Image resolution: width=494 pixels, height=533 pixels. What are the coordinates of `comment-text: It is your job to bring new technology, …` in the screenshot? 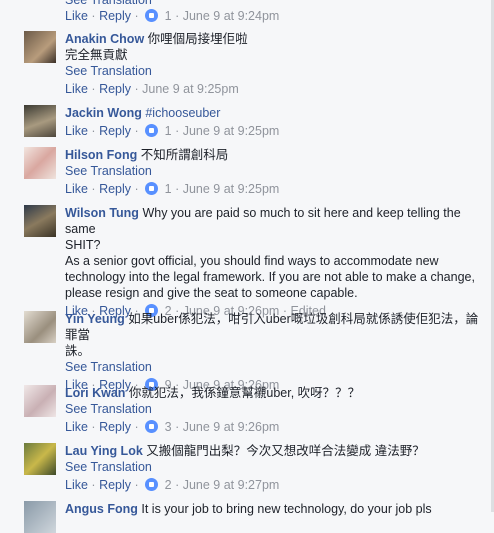 It's located at (286, 509).